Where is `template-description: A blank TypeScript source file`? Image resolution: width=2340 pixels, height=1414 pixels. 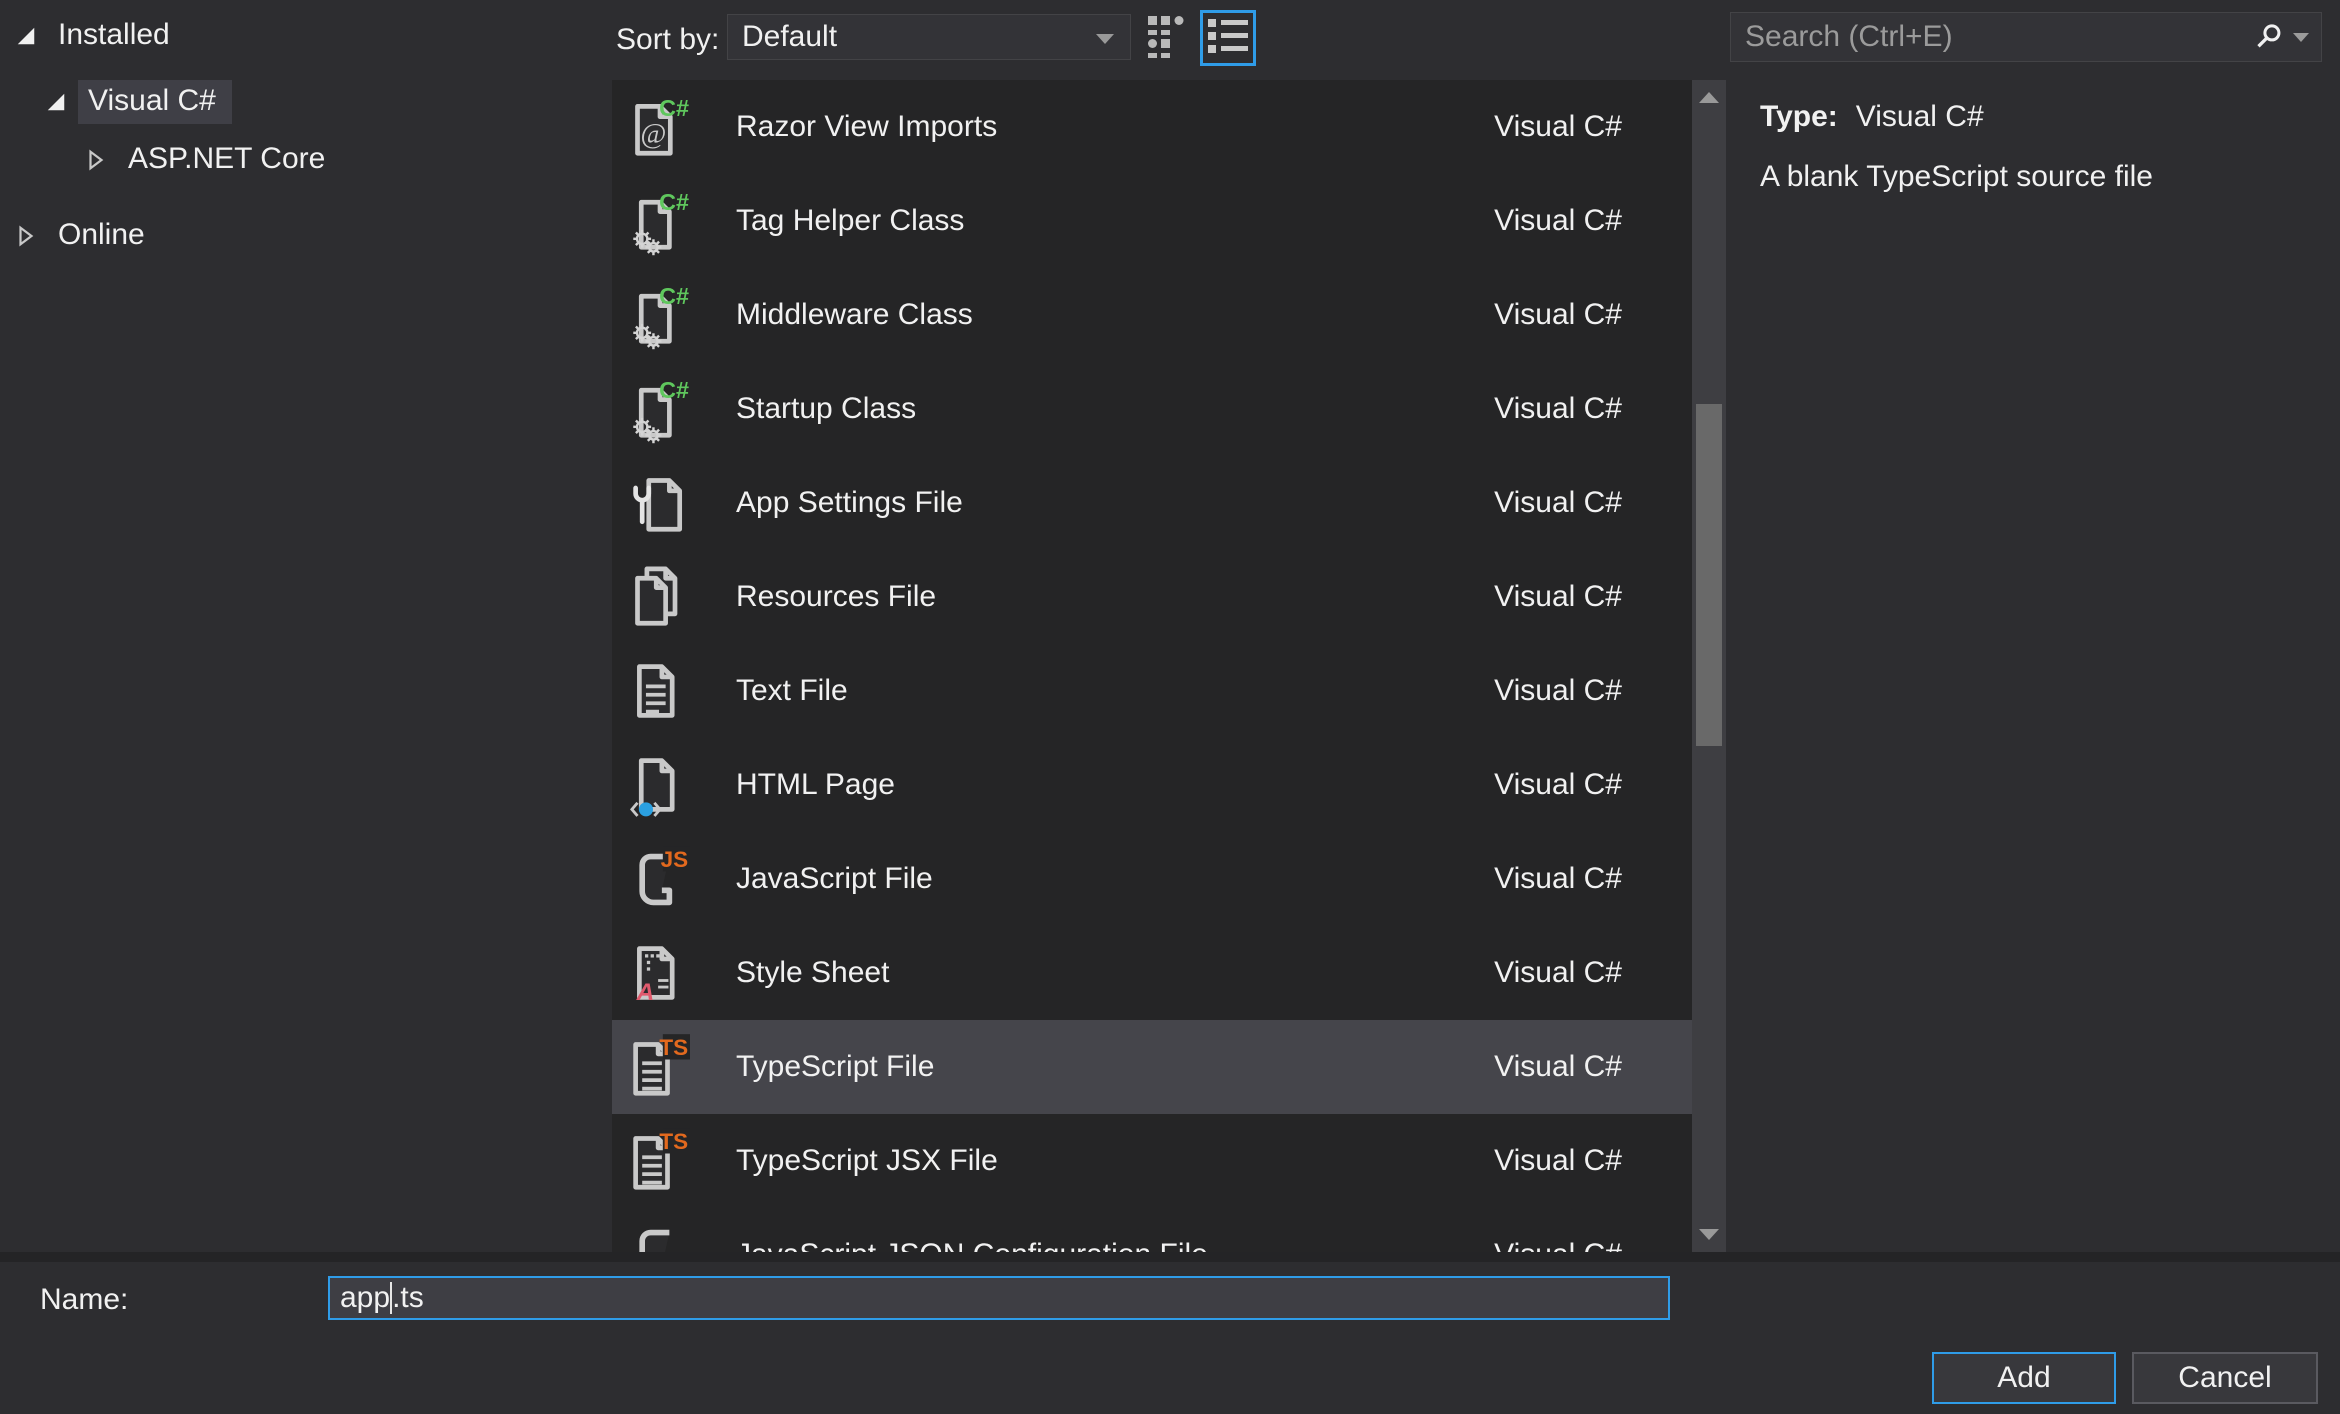
template-description: A blank TypeScript source file is located at coordinates (1956, 176).